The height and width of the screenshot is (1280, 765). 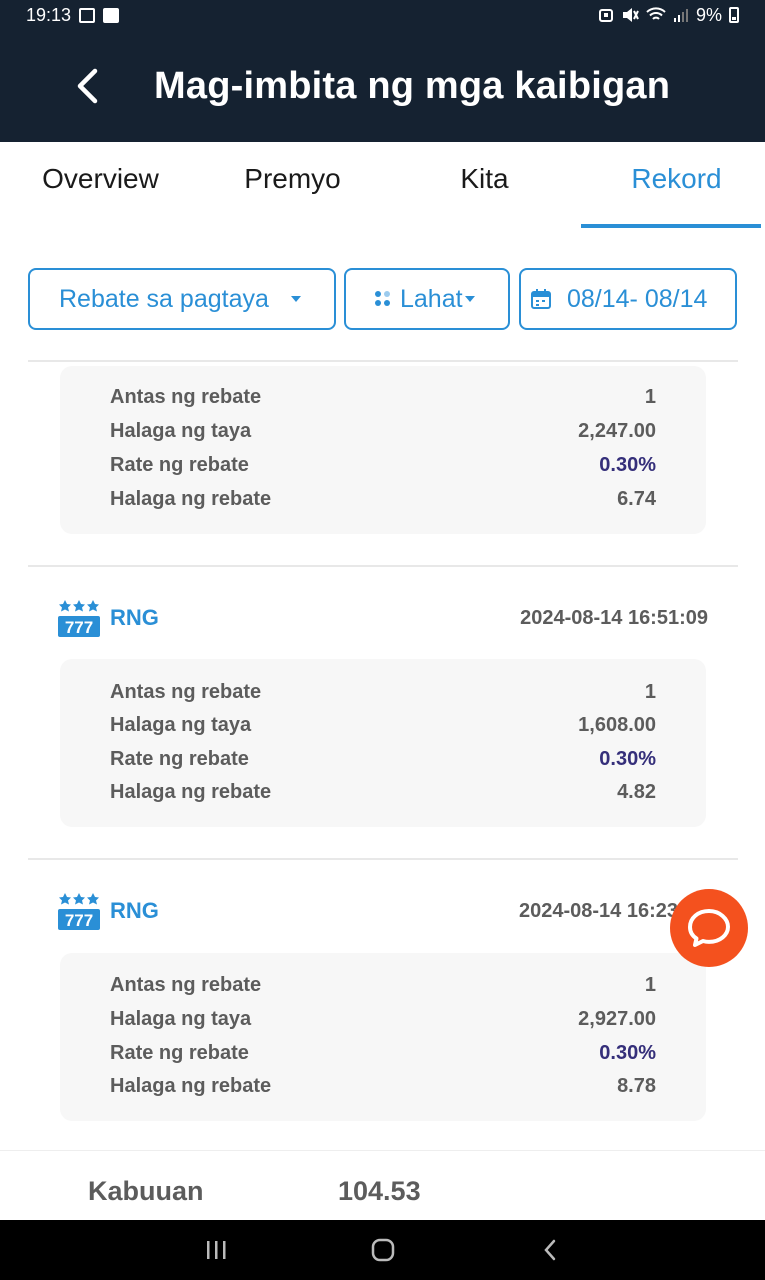 I want to click on home-icon, so click(x=383, y=1250).